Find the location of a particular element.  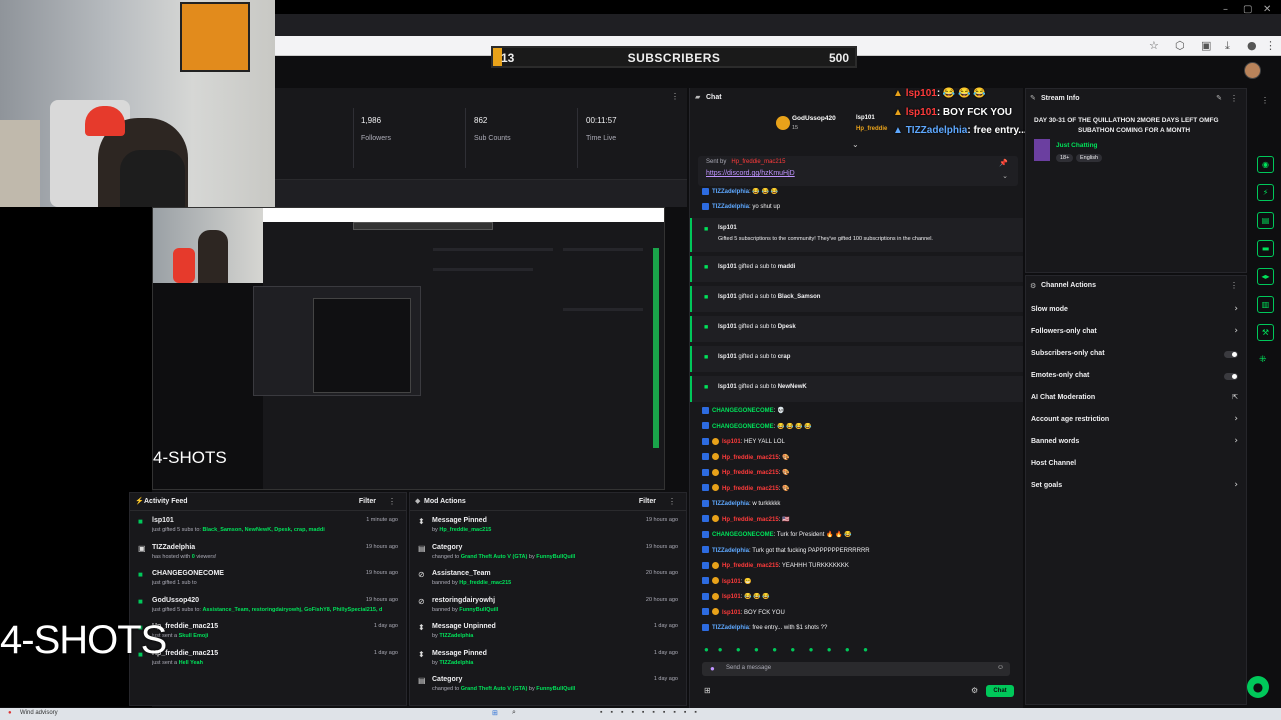

avatar is located at coordinates (1252, 70).